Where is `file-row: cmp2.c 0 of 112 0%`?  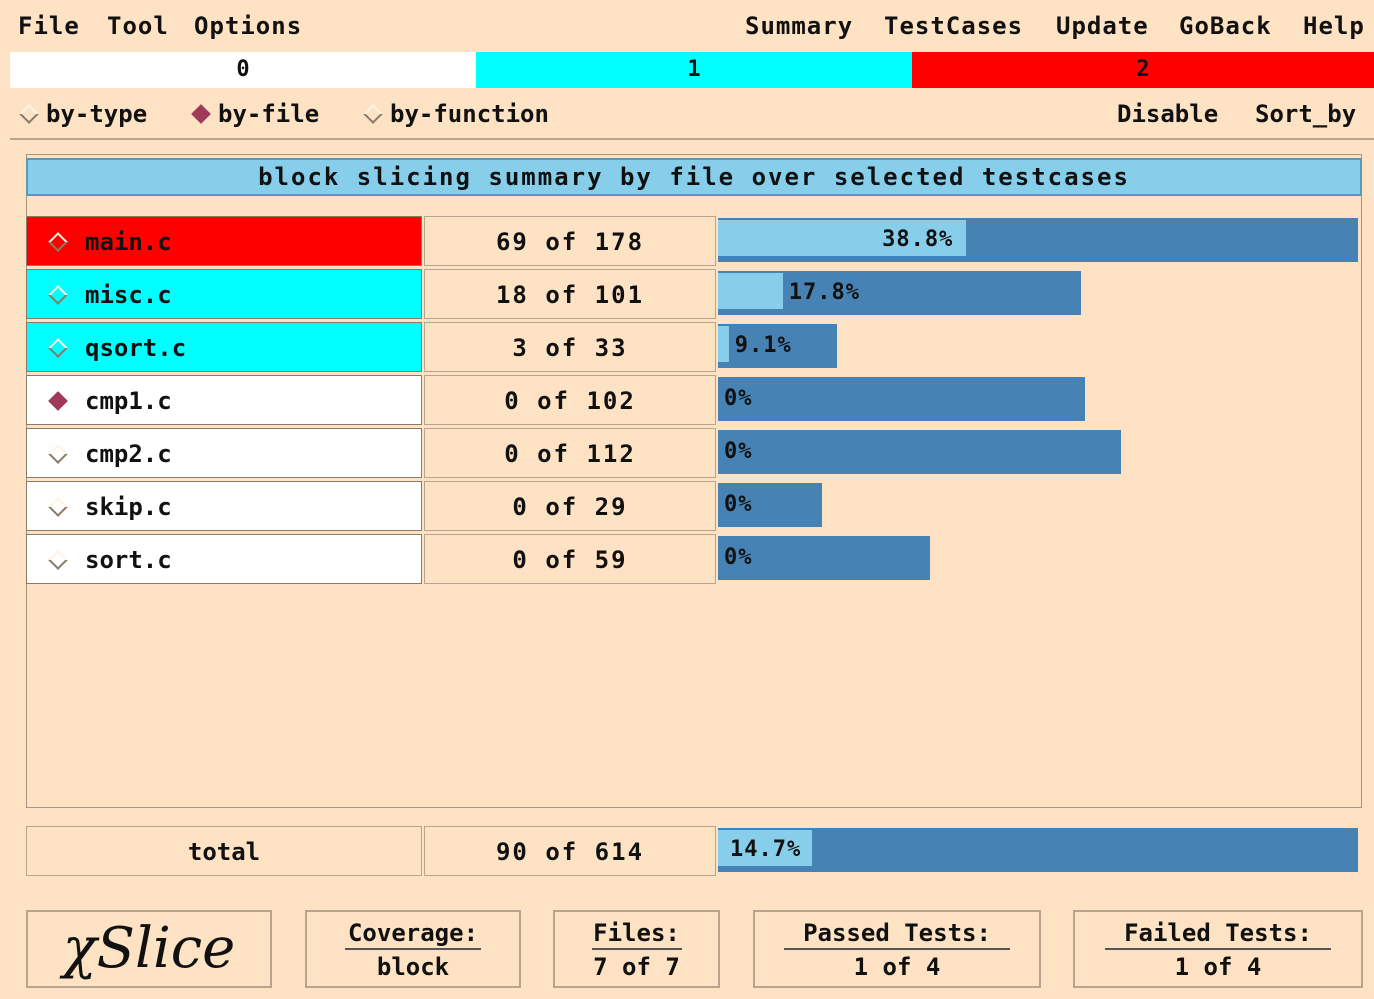 file-row: cmp2.c 0 of 112 0% is located at coordinates (694, 454).